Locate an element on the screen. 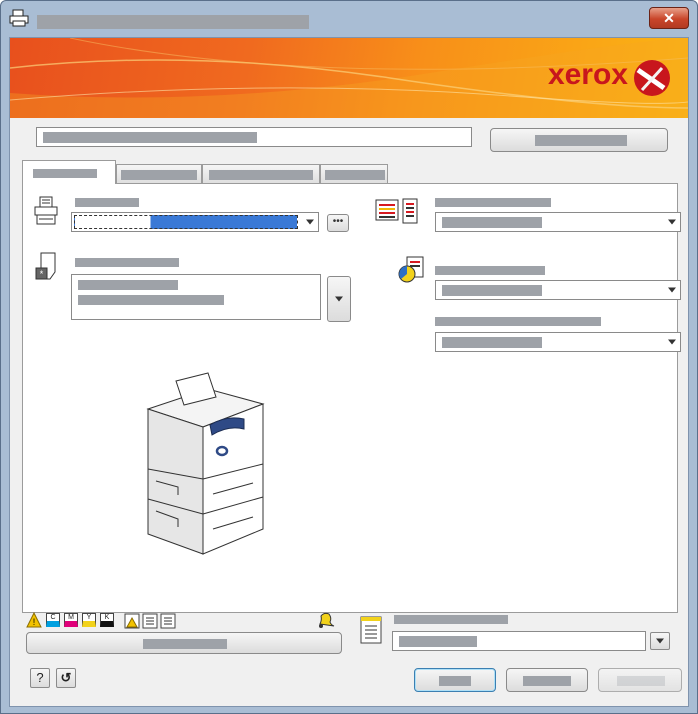  tab-3-label is located at coordinates (261, 175).